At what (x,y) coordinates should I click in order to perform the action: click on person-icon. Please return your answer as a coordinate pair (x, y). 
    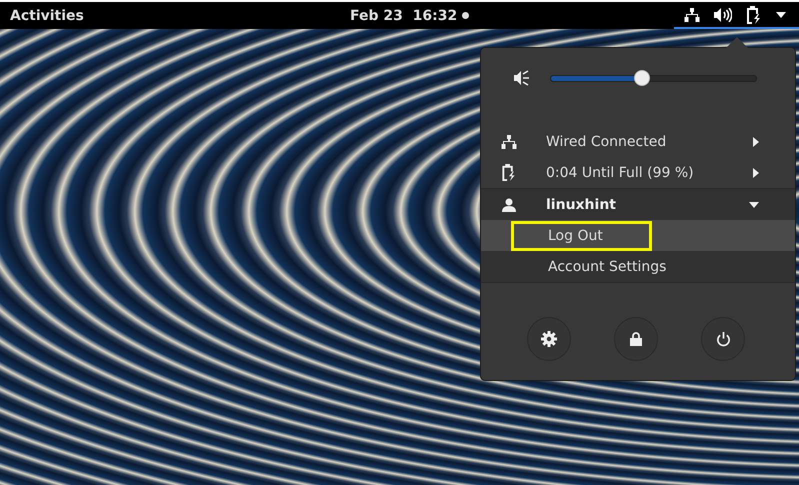
    Looking at the image, I should click on (509, 205).